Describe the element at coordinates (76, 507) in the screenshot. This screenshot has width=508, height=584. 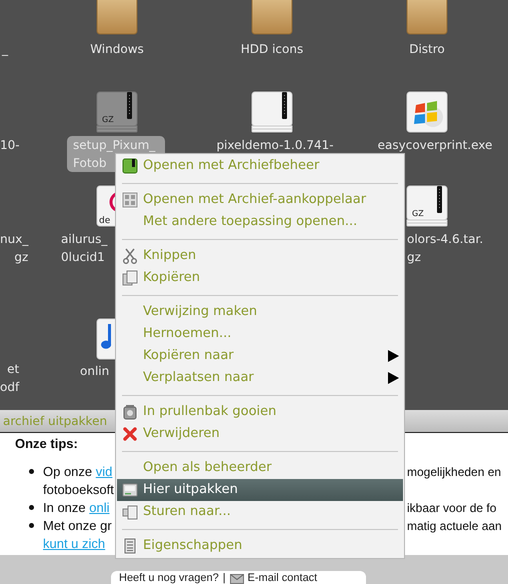
I see `tip-text: In onze onli` at that location.